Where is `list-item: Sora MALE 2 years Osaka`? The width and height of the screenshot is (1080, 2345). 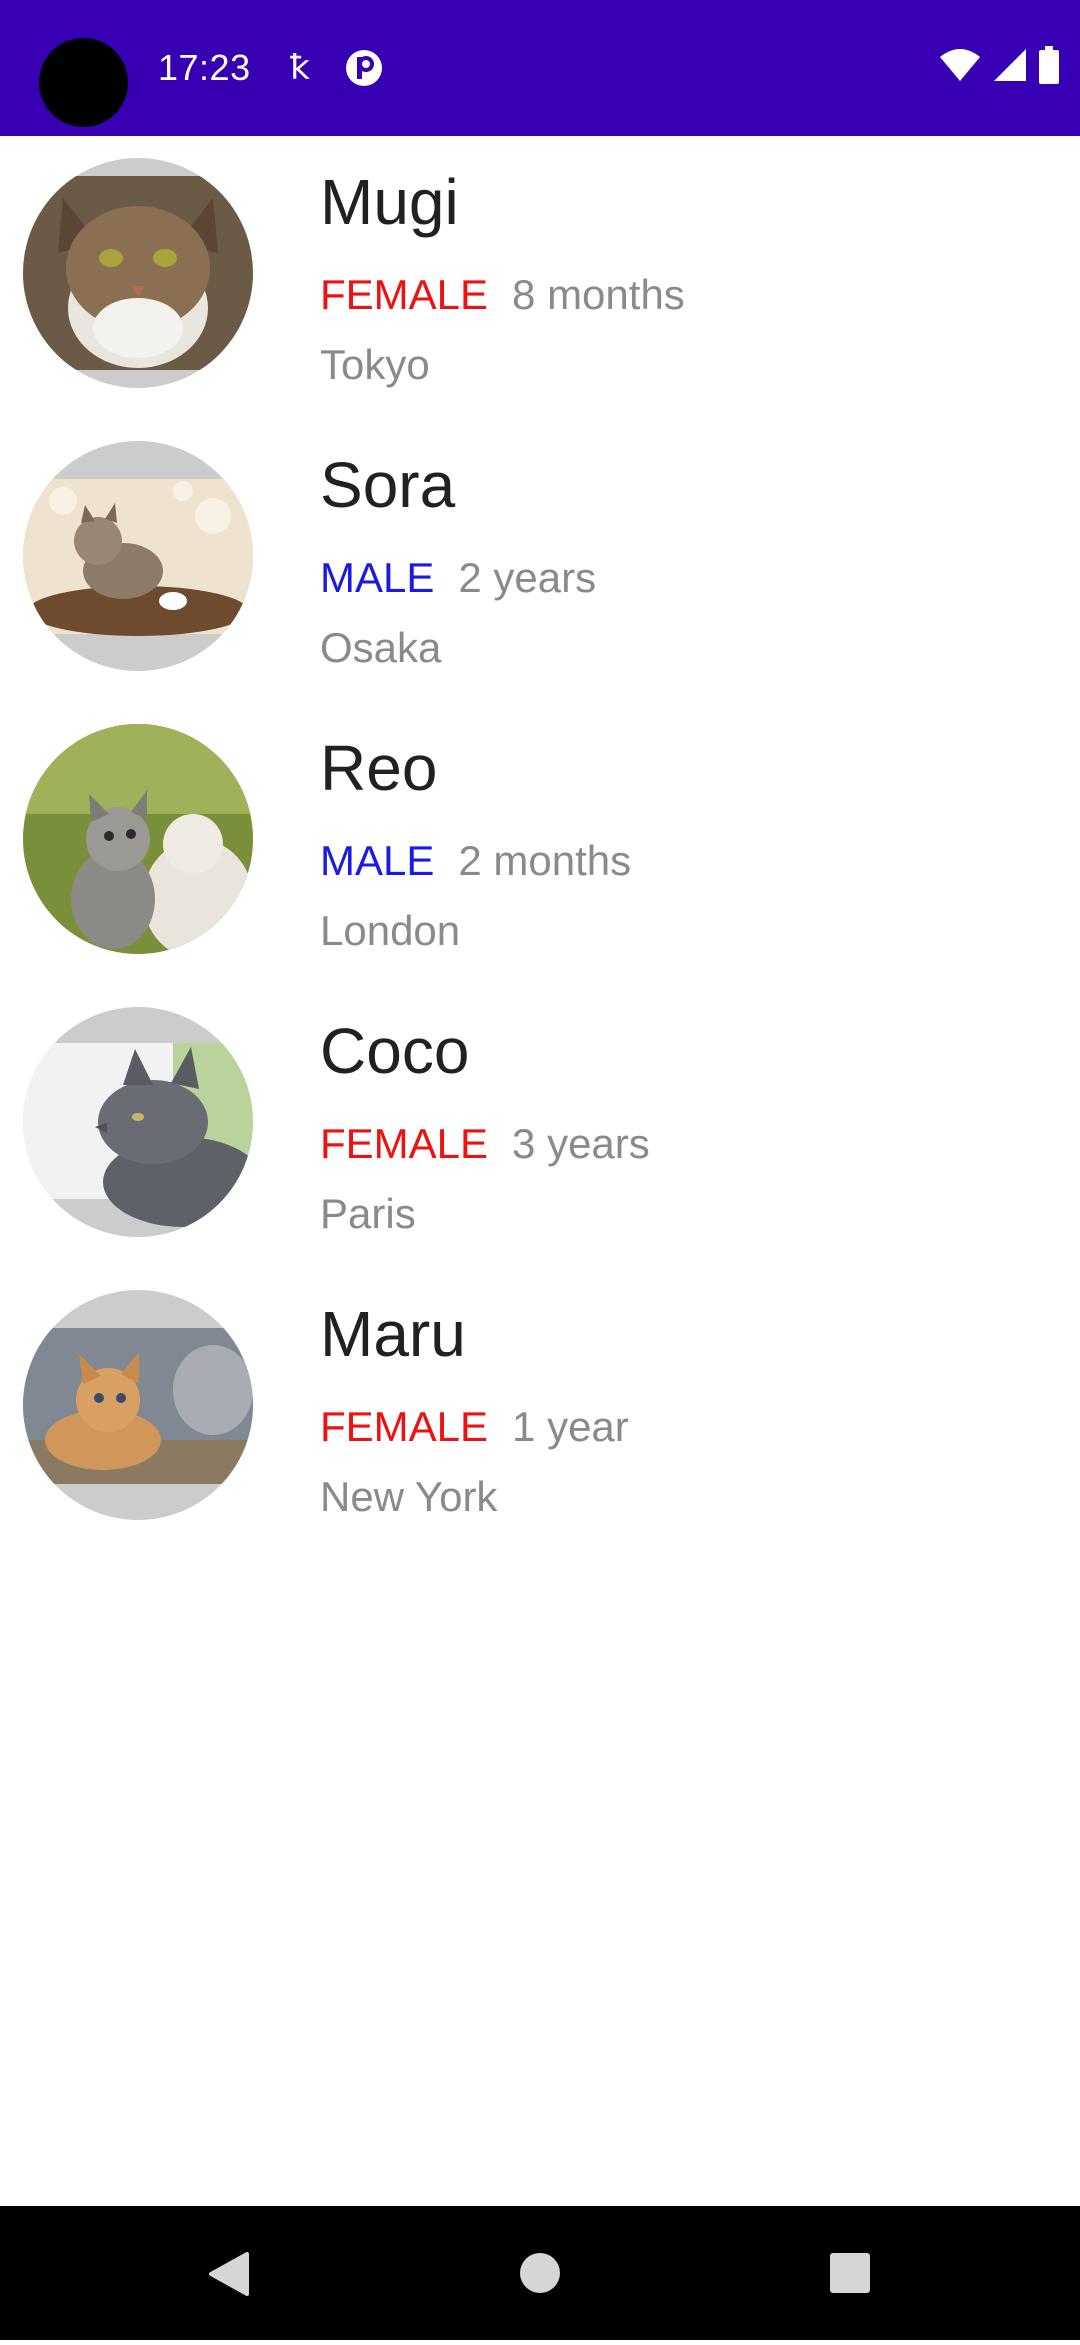
list-item: Sora MALE 2 years Osaka is located at coordinates (540, 560).